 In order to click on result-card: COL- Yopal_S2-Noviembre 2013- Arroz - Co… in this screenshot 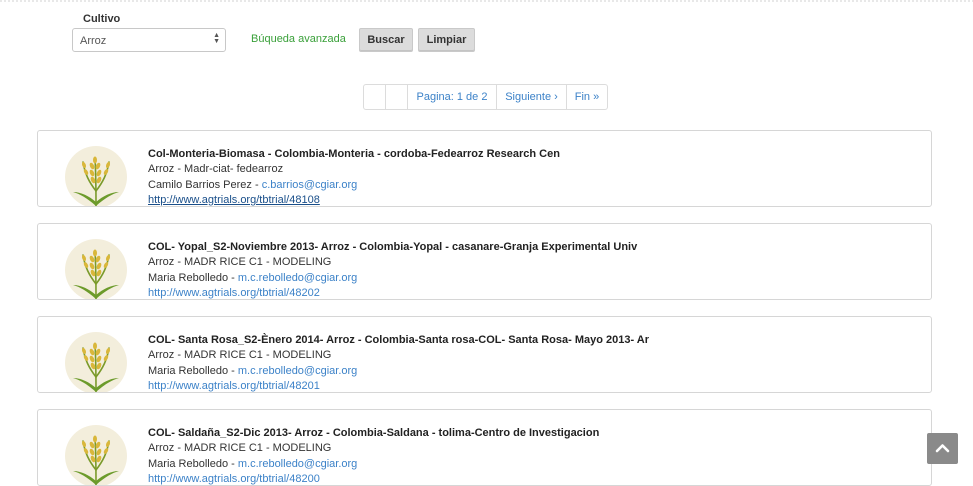, I will do `click(484, 261)`.